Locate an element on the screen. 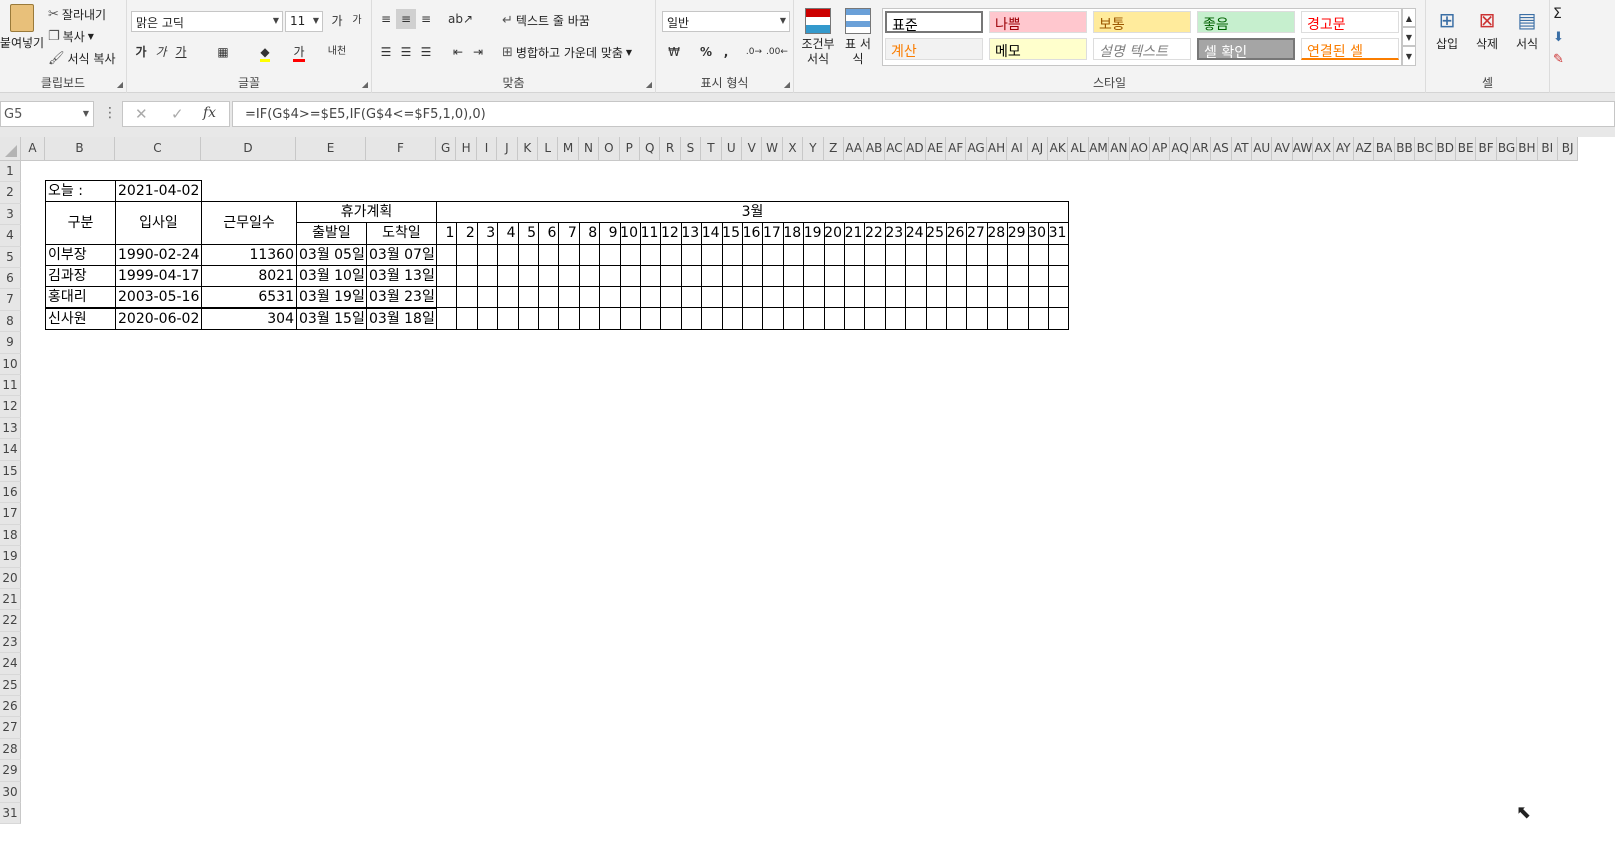 The width and height of the screenshot is (1615, 846). column-header-y: Y is located at coordinates (813, 149).